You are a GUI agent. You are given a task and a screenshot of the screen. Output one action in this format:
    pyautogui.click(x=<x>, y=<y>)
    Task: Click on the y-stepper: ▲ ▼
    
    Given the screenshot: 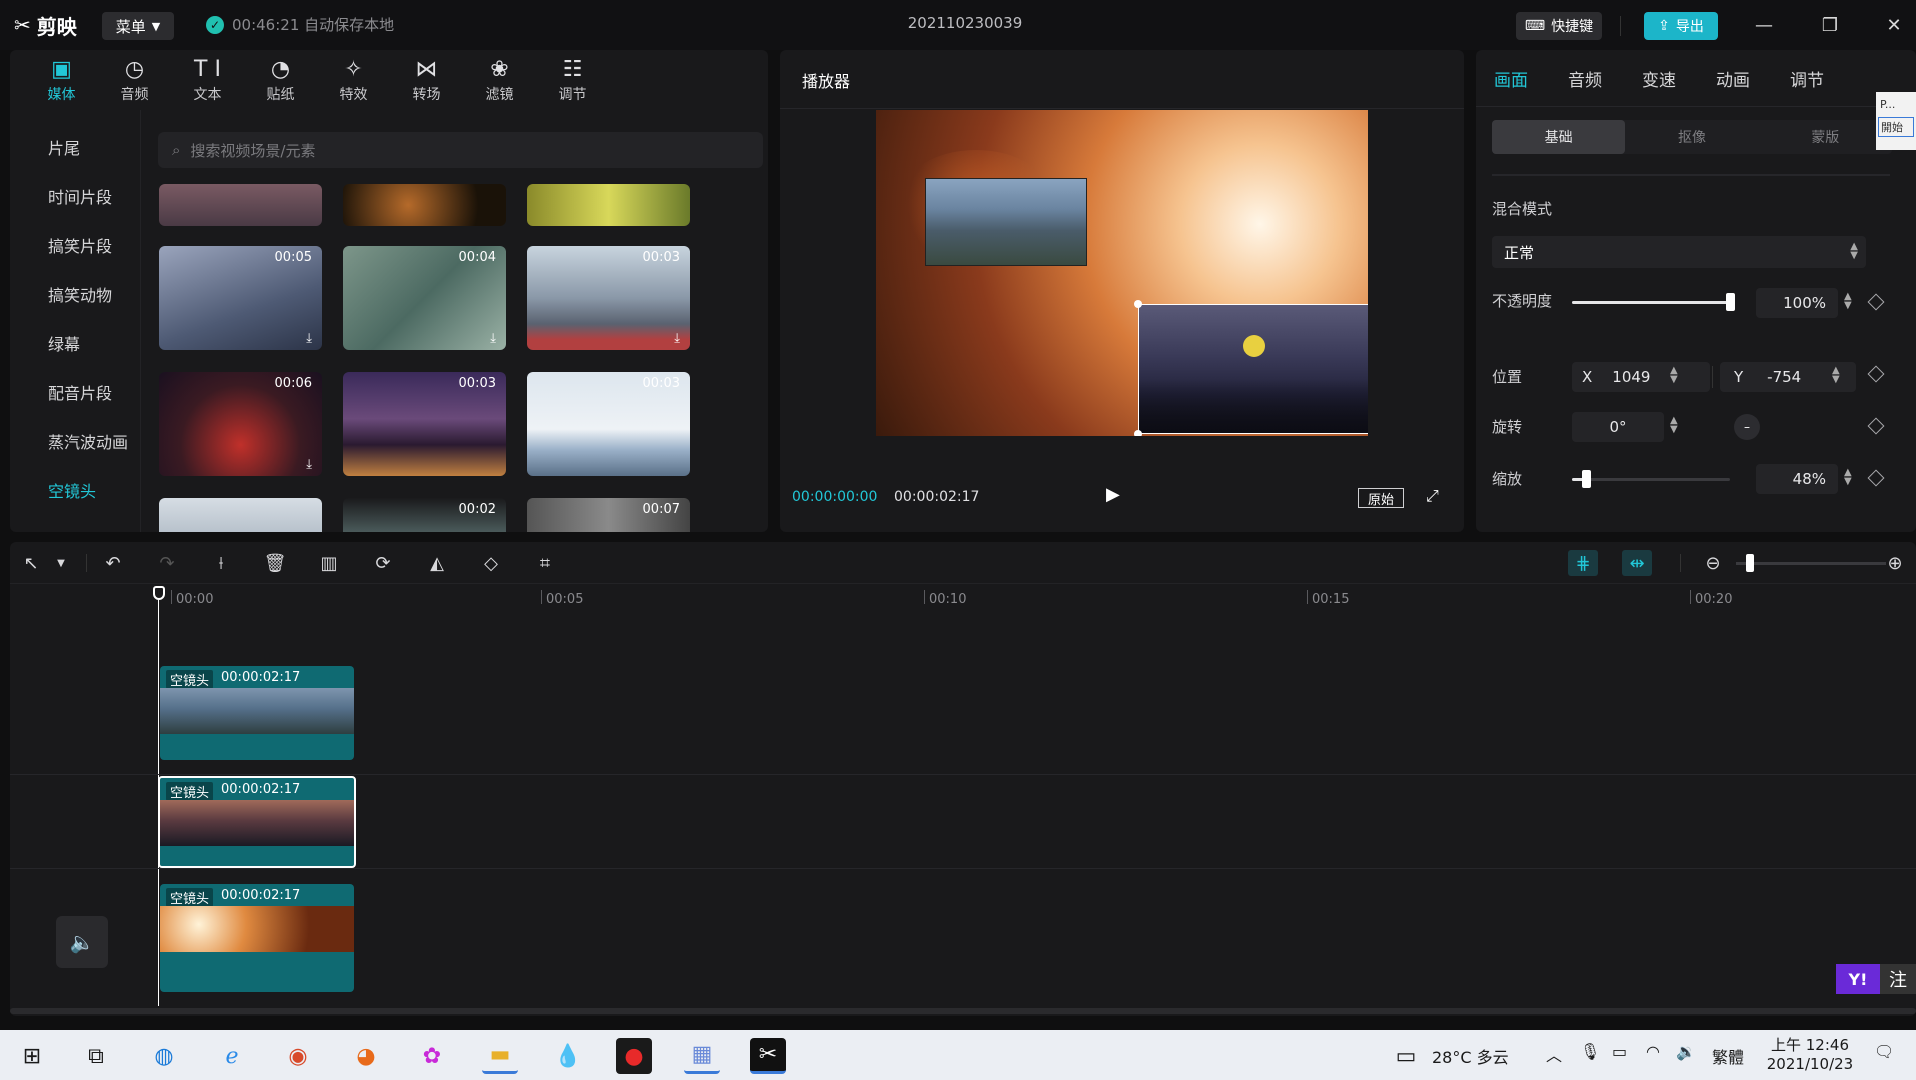 What is the action you would take?
    pyautogui.click(x=1836, y=375)
    